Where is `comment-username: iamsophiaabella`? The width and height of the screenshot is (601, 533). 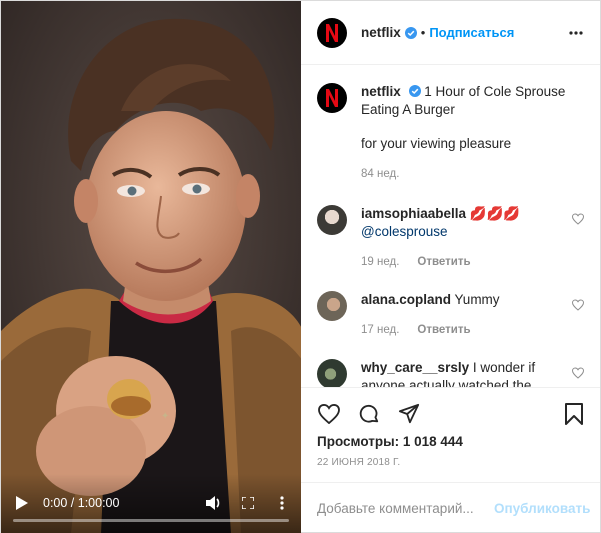
comment-username: iamsophiaabella is located at coordinates (413, 213).